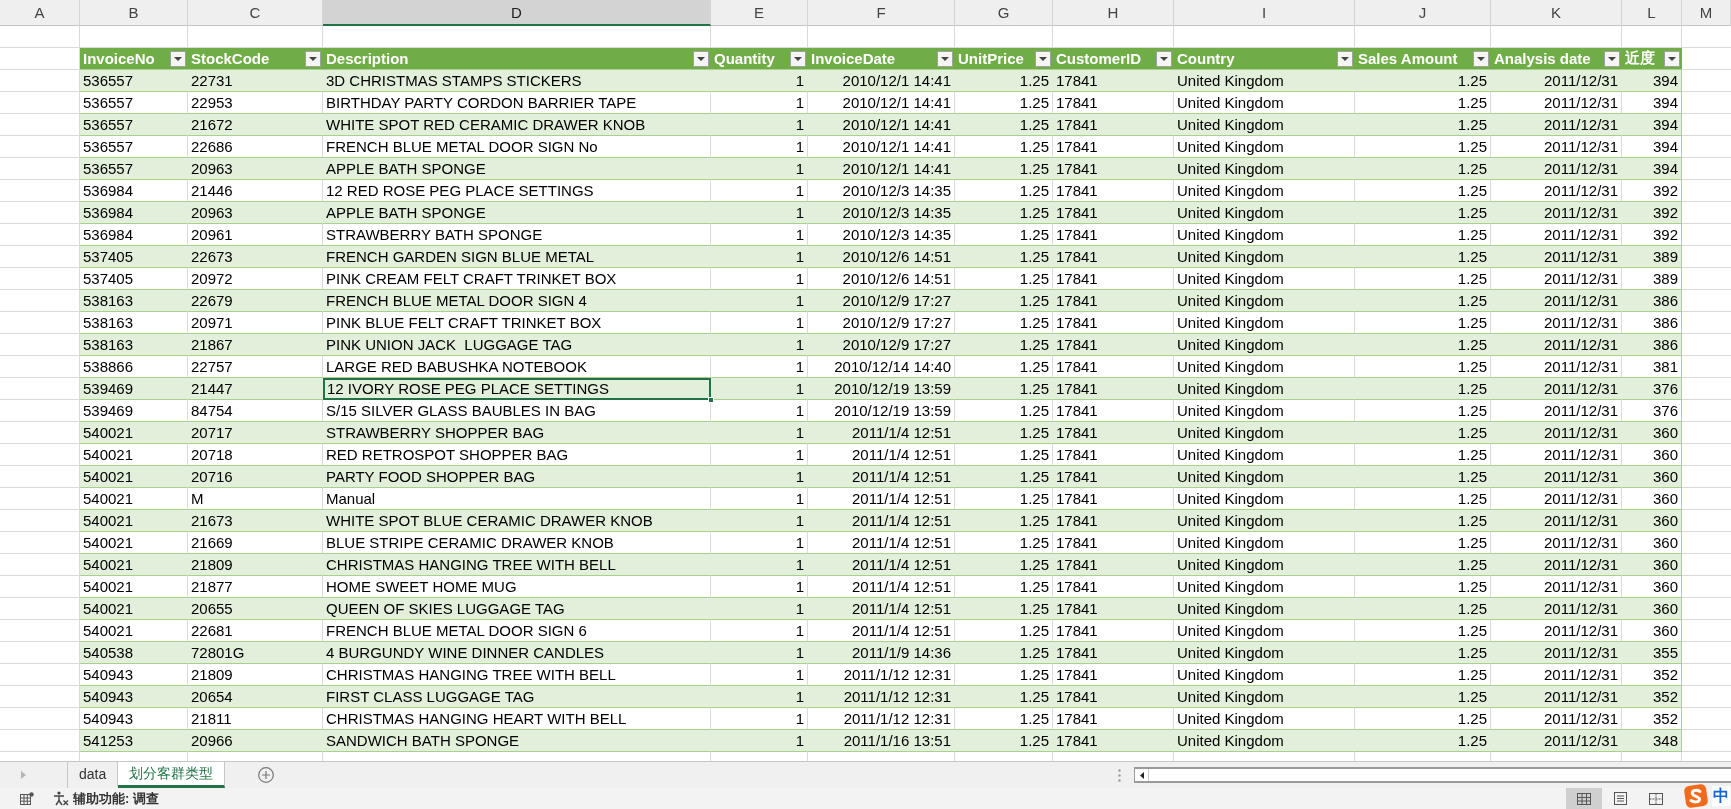  Describe the element at coordinates (172, 775) in the screenshot. I see `sheet-tab: 划分客群类型` at that location.